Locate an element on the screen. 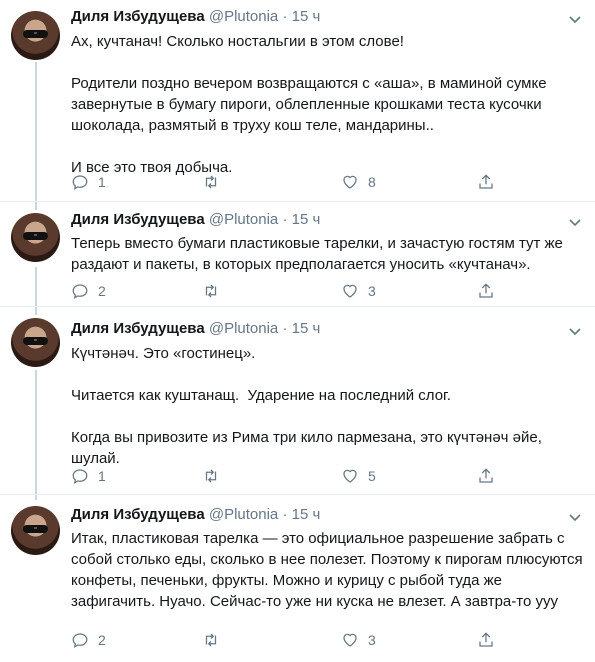 The height and width of the screenshot is (662, 595). tweet-actions: 1 5 is located at coordinates (291, 477).